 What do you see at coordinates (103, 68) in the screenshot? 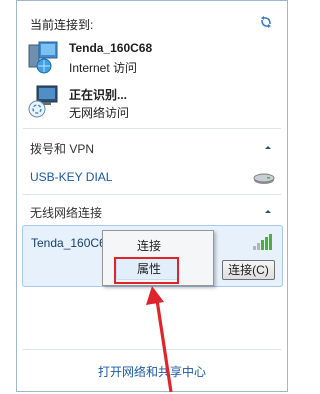
I see `connection-status: Internet 访问` at bounding box center [103, 68].